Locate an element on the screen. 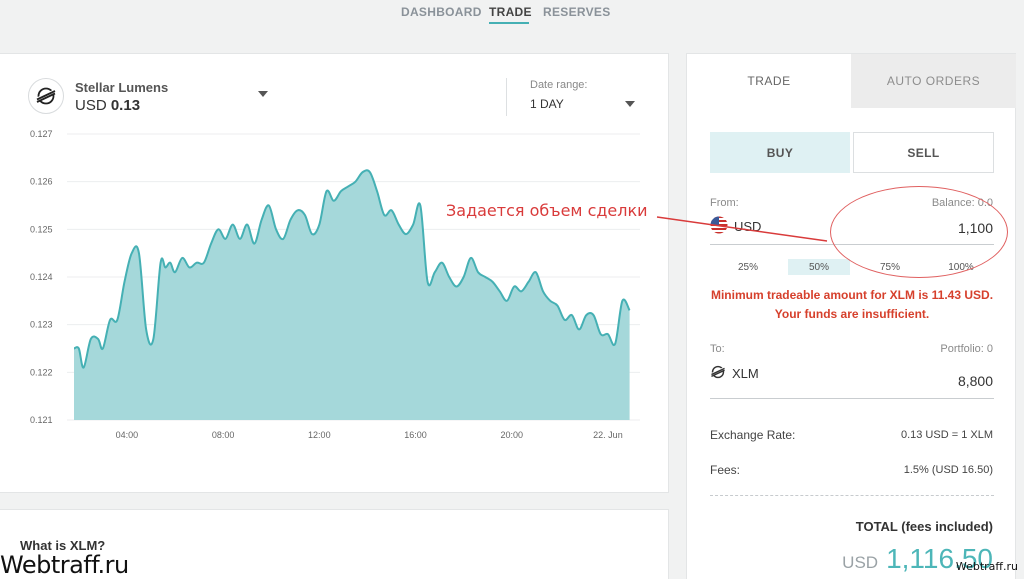  from-currency-selector: USD is located at coordinates (735, 226).